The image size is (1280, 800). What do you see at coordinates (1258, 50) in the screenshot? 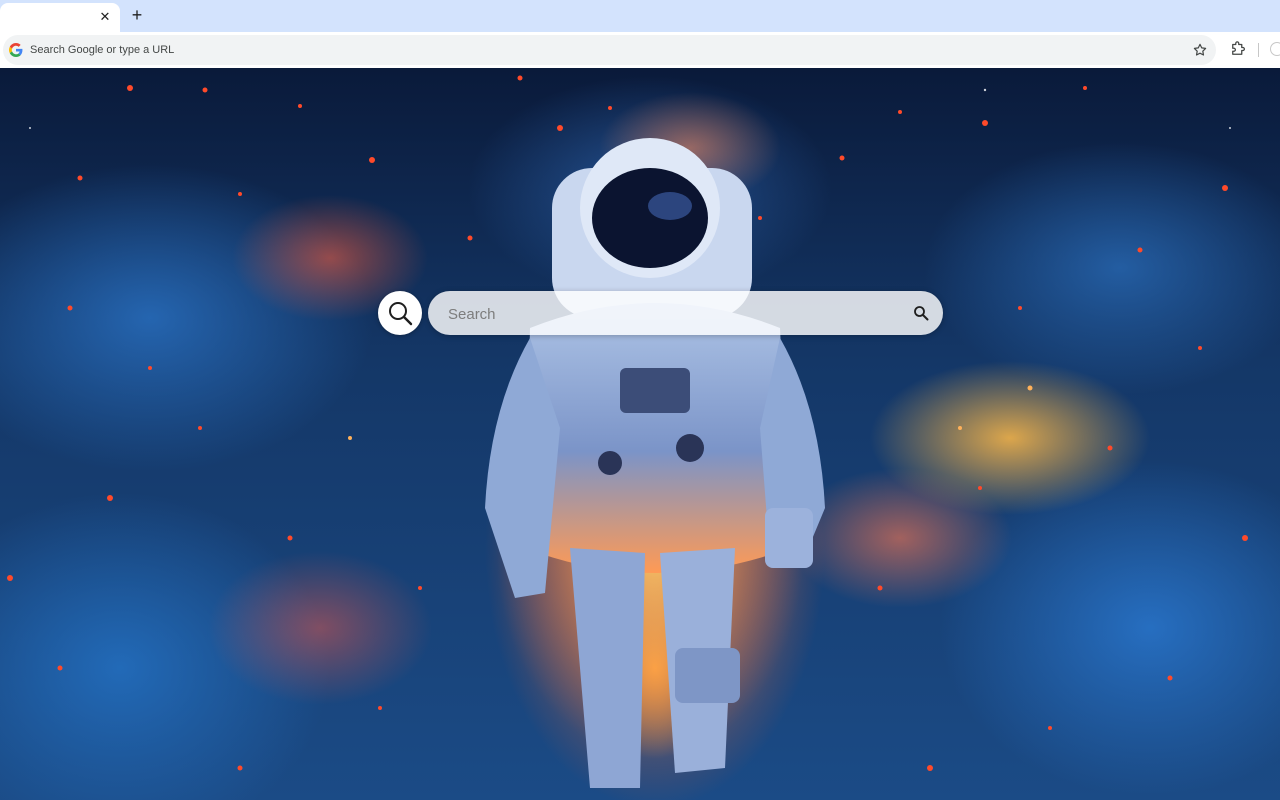
I see `toolbar-separator` at bounding box center [1258, 50].